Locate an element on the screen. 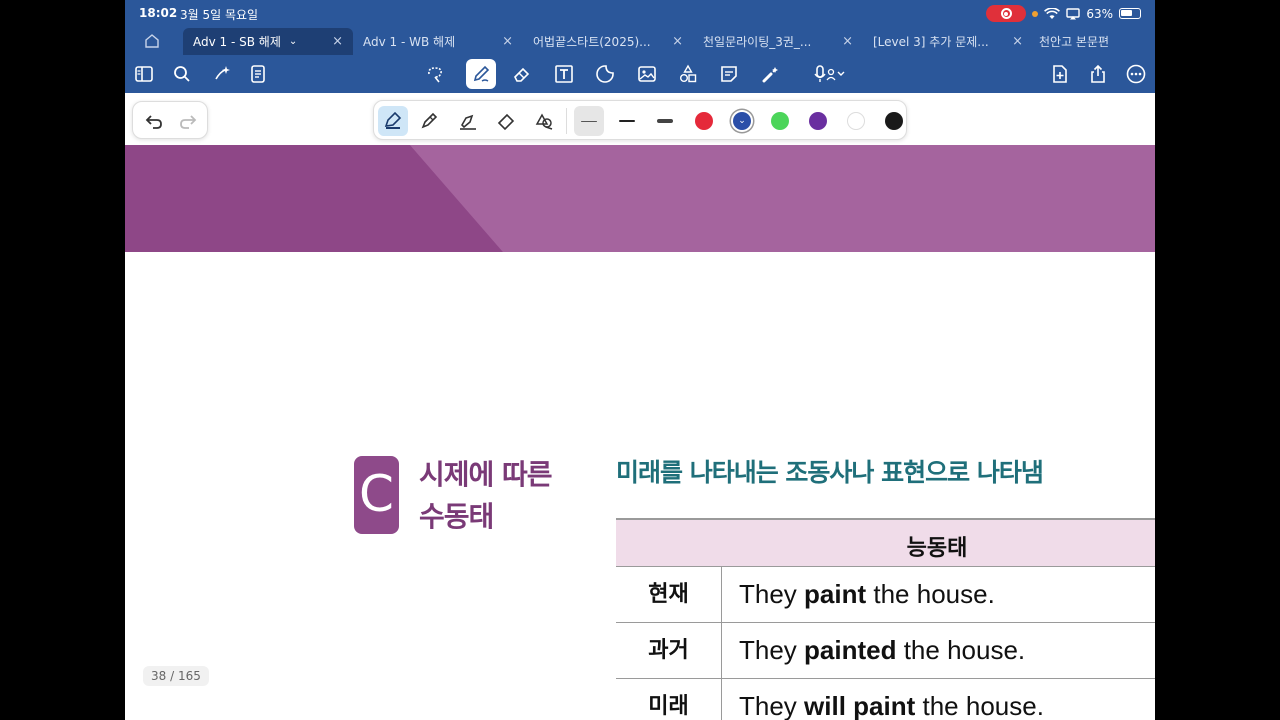 The image size is (1280, 720). table-header-label: 능동태 is located at coordinates (937, 548).